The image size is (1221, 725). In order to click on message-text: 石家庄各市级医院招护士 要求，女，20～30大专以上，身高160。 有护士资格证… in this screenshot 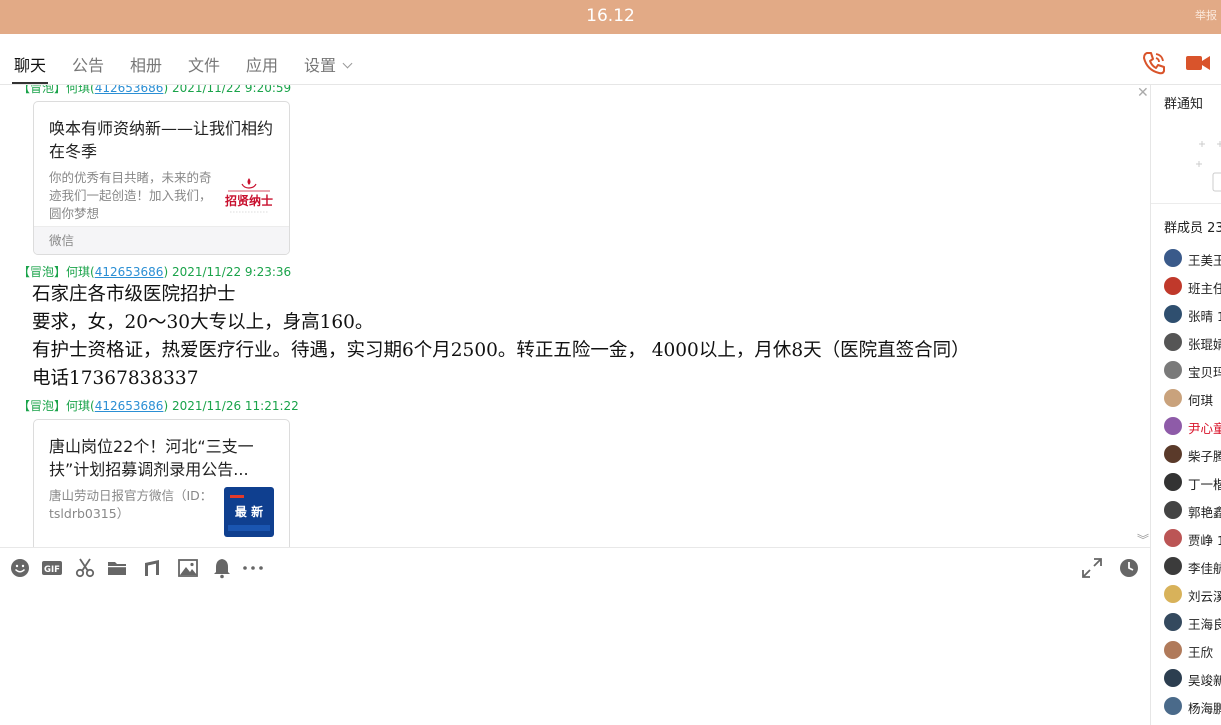, I will do `click(501, 337)`.